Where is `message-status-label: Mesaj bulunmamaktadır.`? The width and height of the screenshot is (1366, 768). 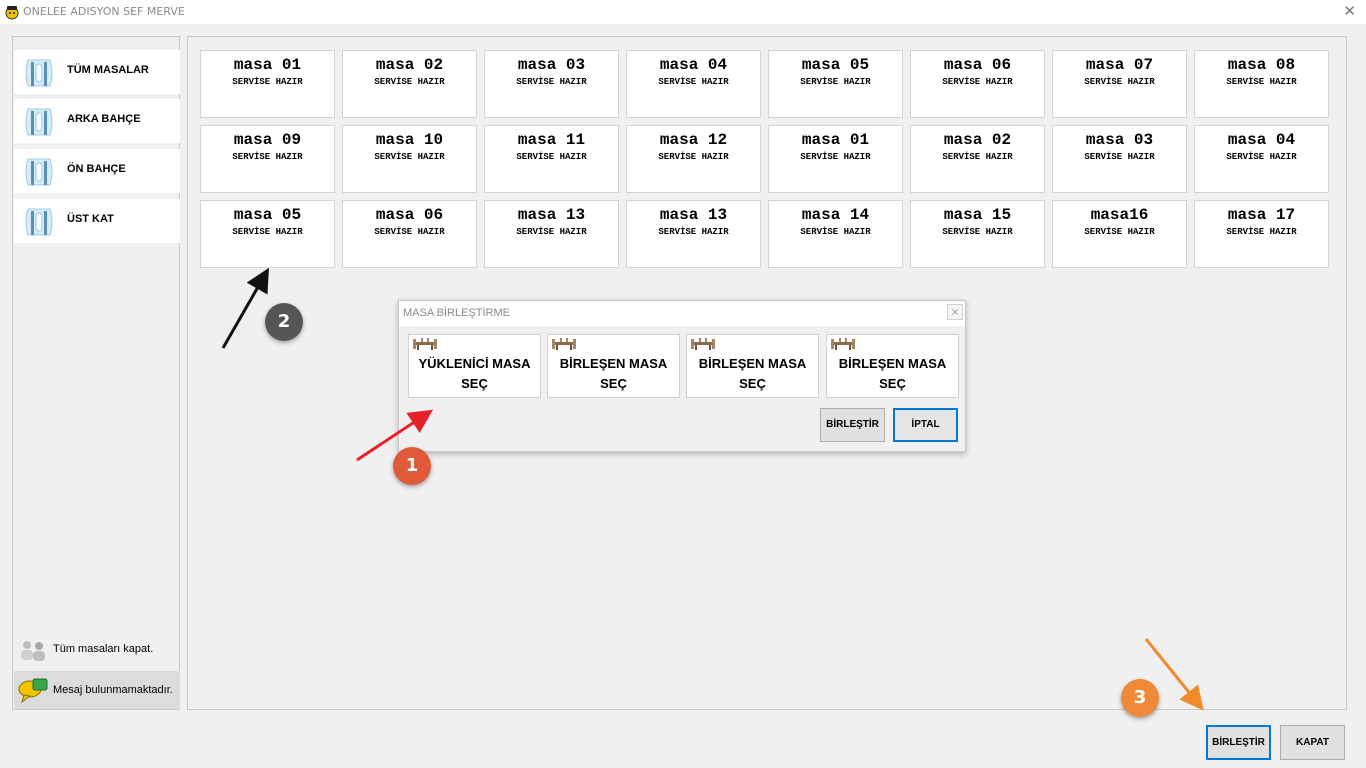
message-status-label: Mesaj bulunmamaktadır. is located at coordinates (113, 690).